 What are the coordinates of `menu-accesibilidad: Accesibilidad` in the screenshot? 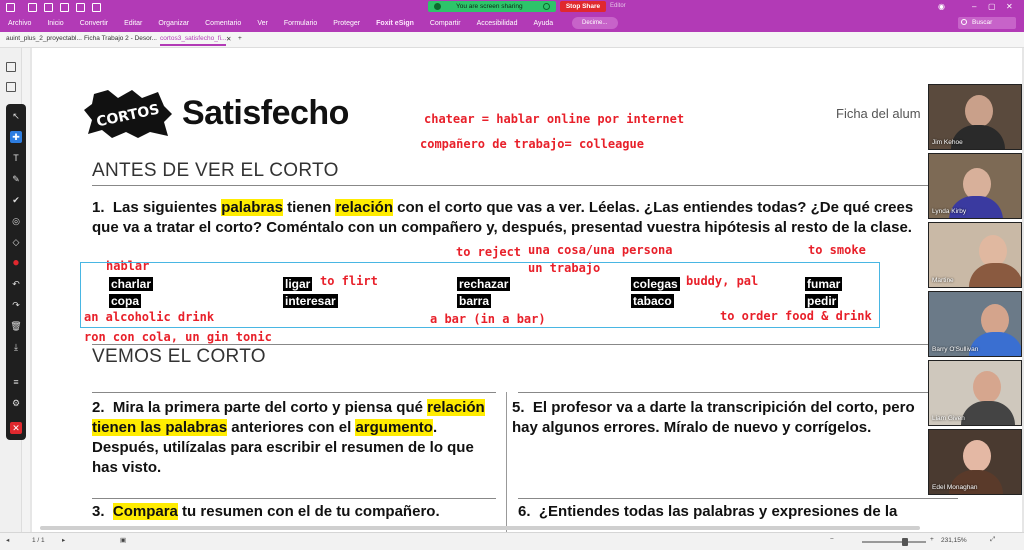 It's located at (497, 23).